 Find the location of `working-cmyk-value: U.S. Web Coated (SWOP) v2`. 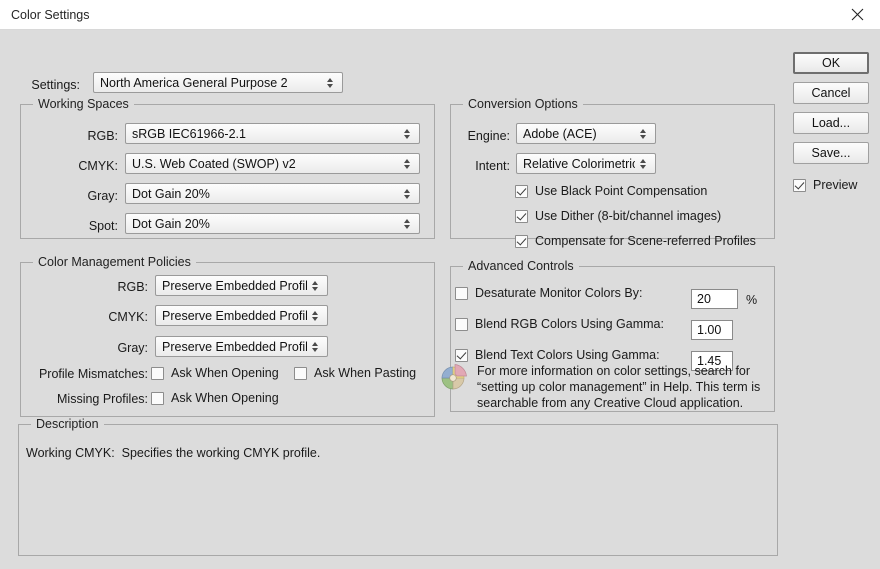

working-cmyk-value: U.S. Web Coated (SWOP) v2 is located at coordinates (214, 163).